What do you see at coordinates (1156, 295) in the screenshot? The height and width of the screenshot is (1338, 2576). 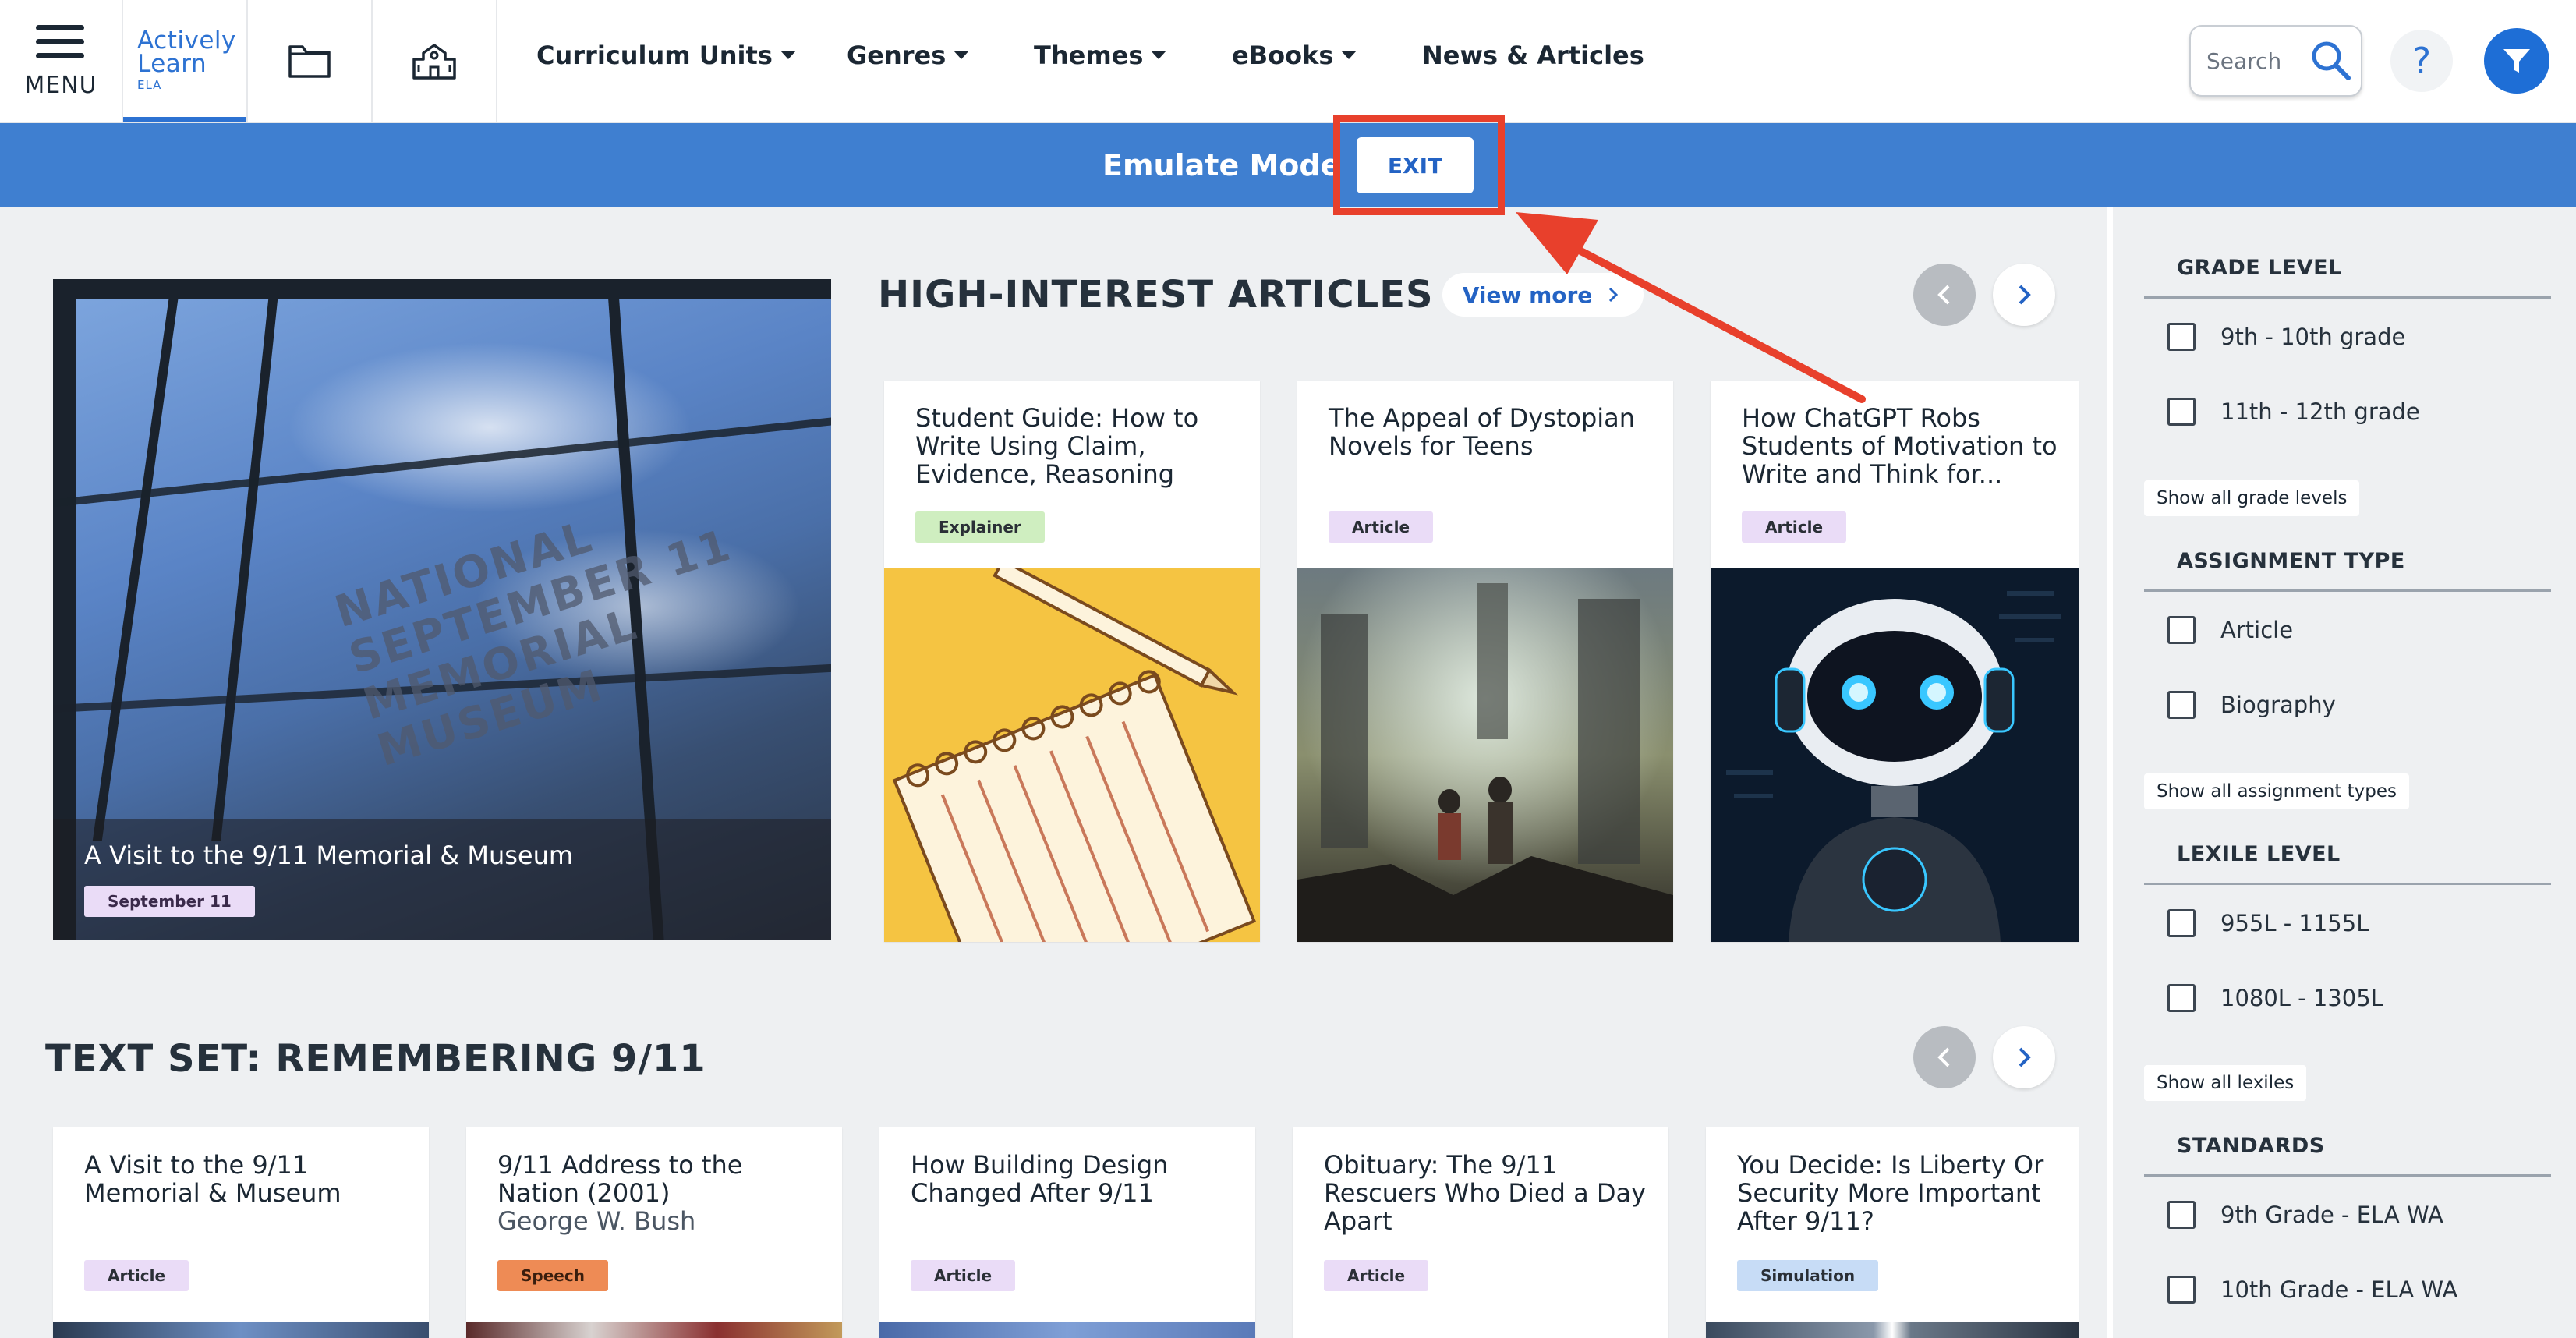 I see `high-interest-heading: HIGH-INTEREST ARTICLES` at bounding box center [1156, 295].